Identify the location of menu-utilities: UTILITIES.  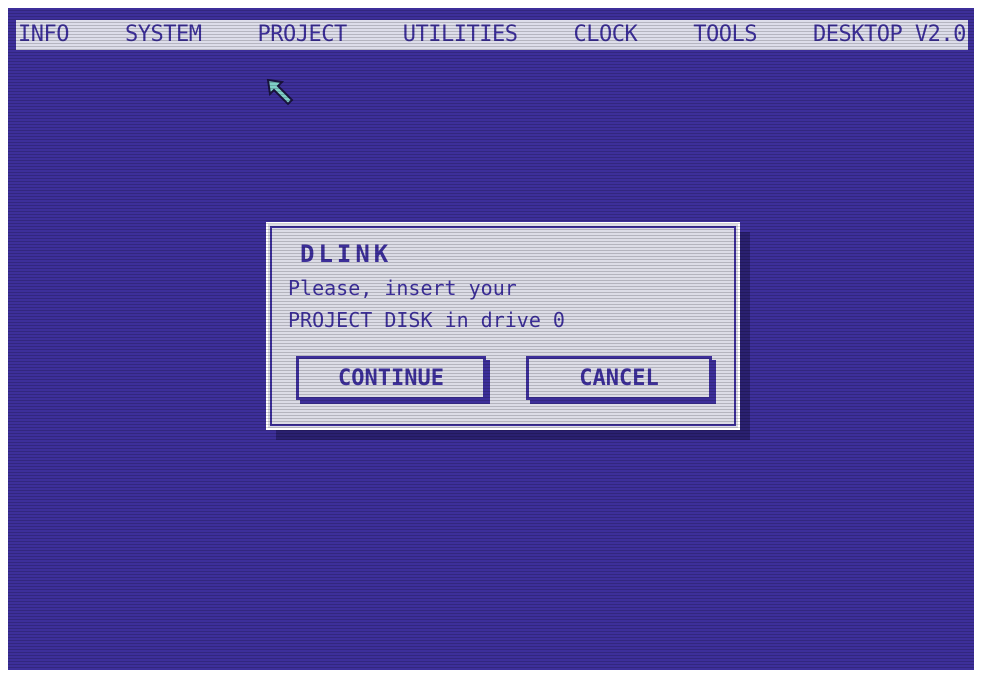
(460, 35).